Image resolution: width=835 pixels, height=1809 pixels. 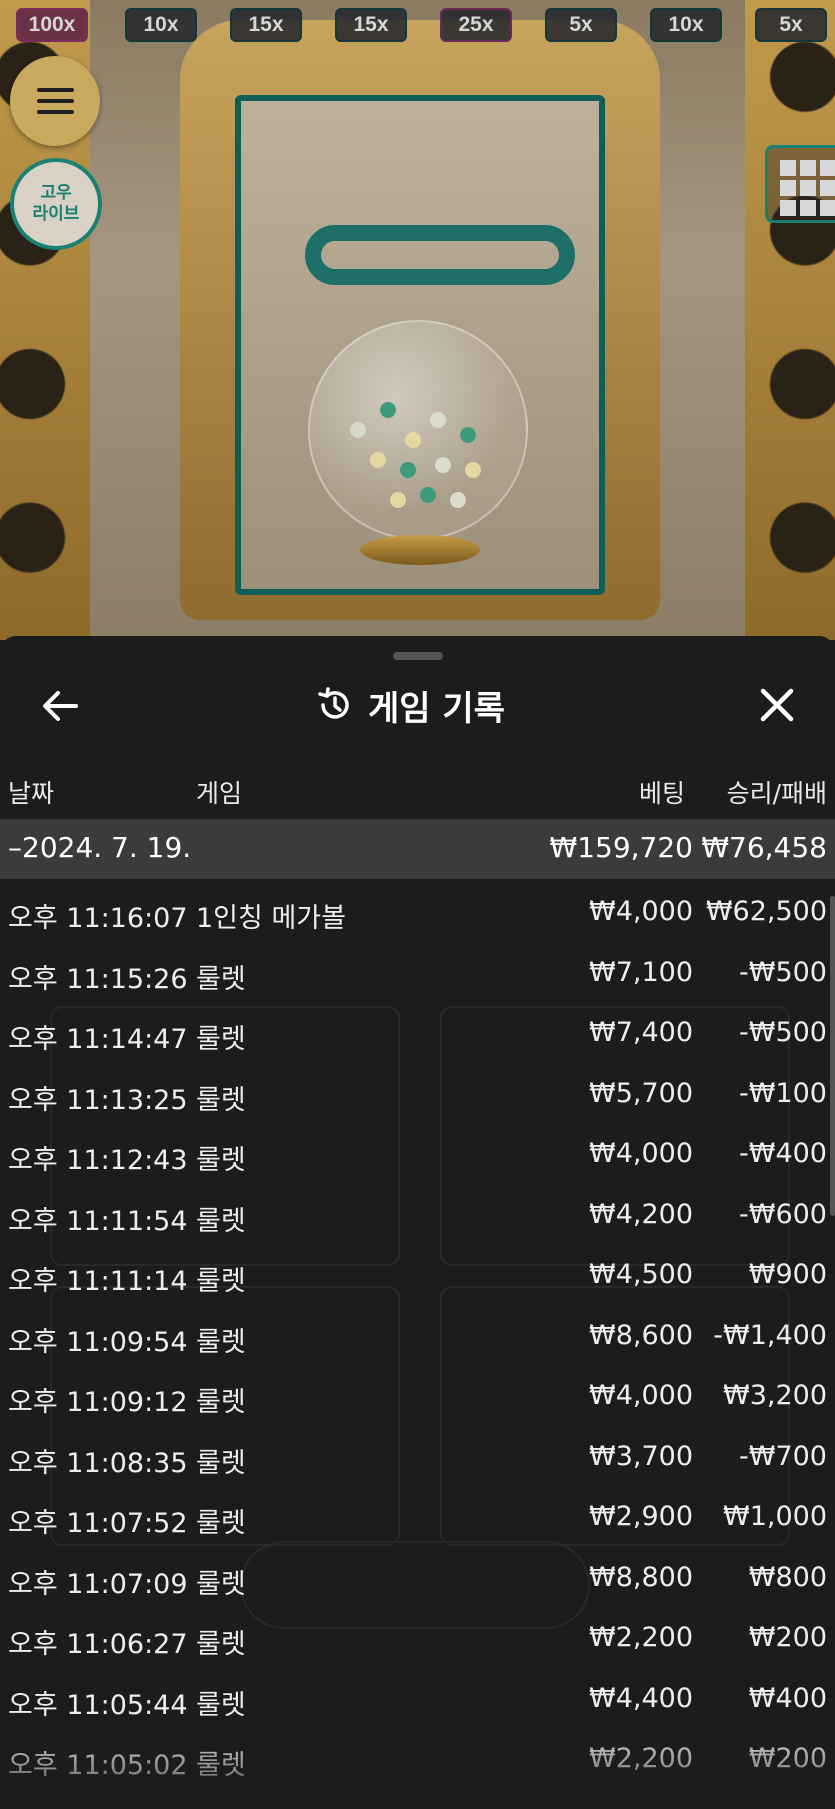 I want to click on row-bet: ₩7,400, so click(x=641, y=1032).